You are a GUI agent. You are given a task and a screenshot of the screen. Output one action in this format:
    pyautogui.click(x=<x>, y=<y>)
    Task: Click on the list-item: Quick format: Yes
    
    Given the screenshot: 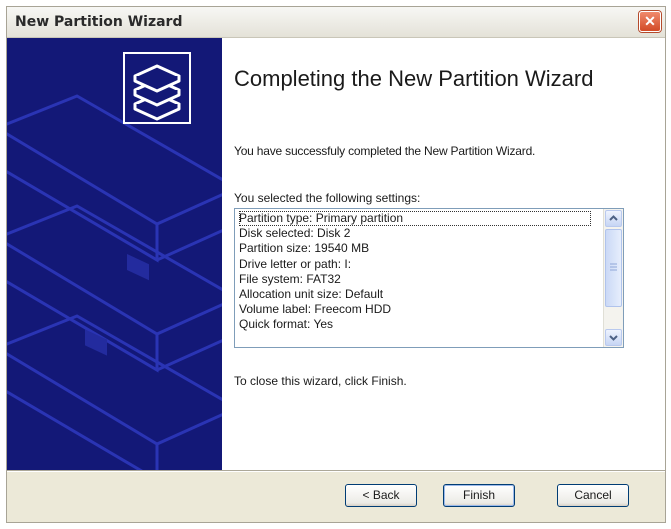 What is the action you would take?
    pyautogui.click(x=421, y=324)
    